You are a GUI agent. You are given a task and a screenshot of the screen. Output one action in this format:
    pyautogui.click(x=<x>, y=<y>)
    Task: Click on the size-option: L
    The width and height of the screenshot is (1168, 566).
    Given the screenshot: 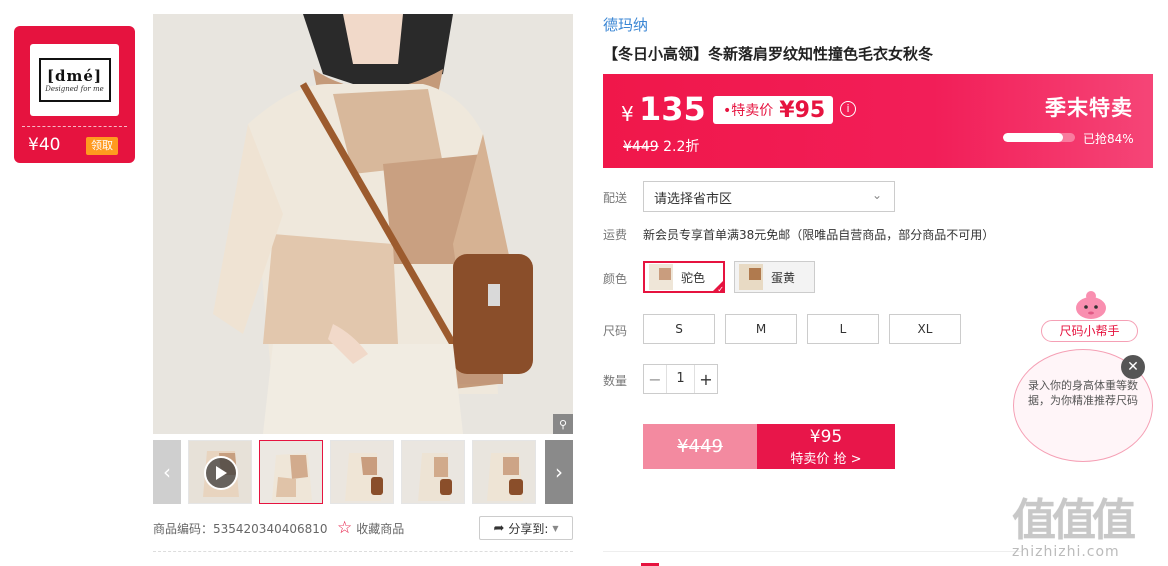 What is the action you would take?
    pyautogui.click(x=843, y=329)
    